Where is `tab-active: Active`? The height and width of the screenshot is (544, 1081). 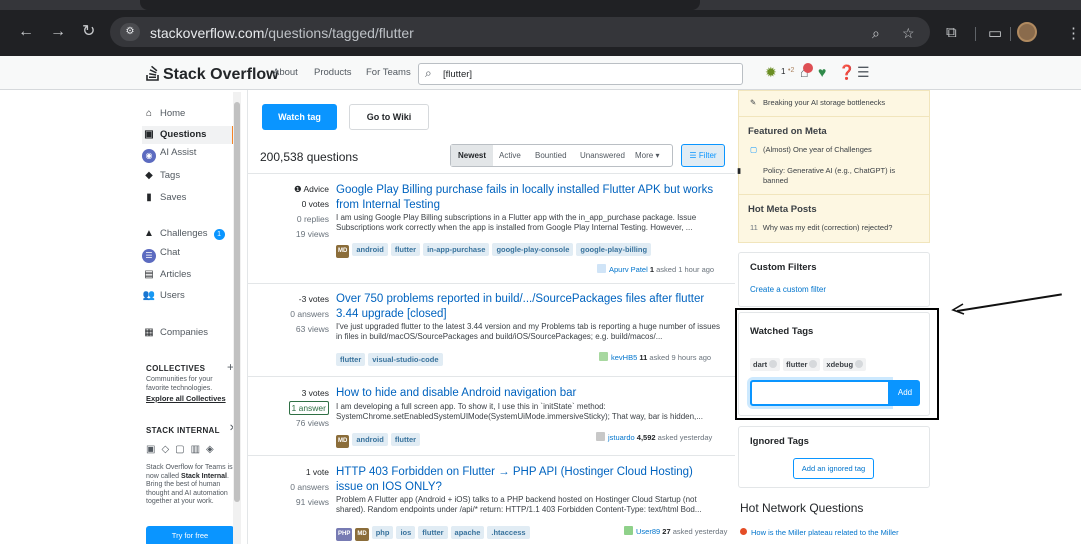
tab-active: Active is located at coordinates (510, 155).